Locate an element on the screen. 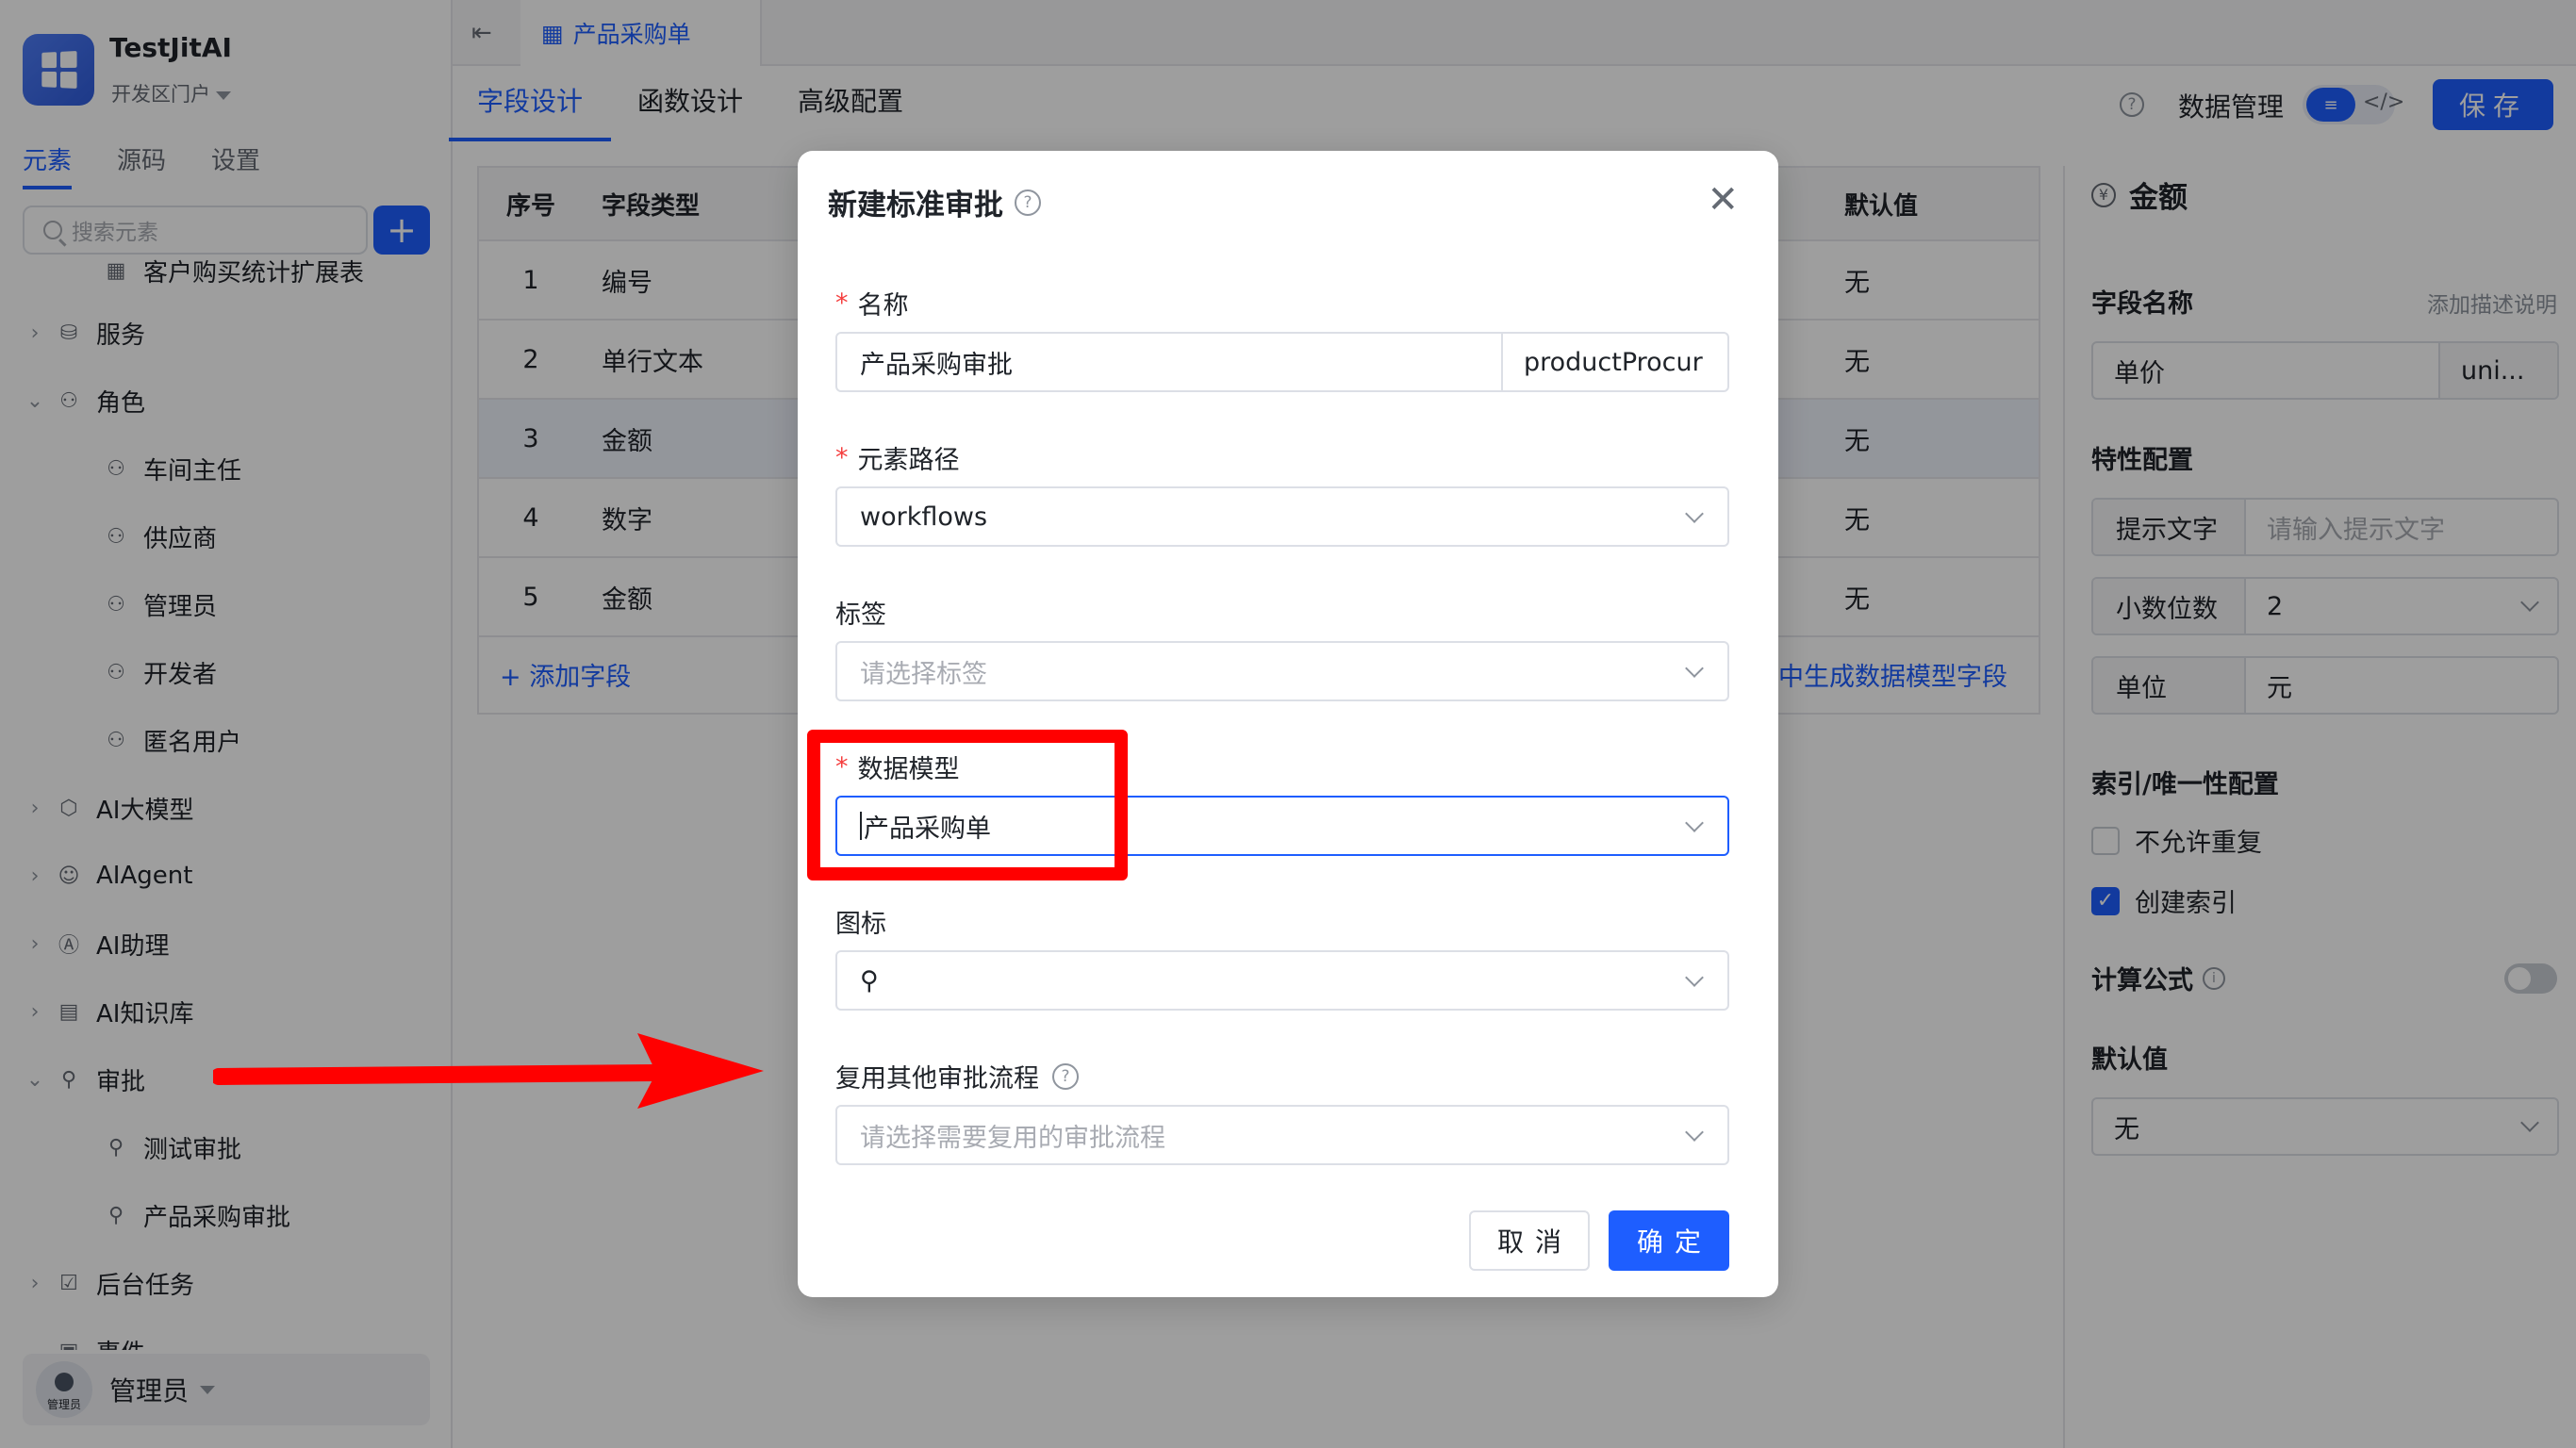  dialog-title: 新建标准审批? is located at coordinates (934, 202).